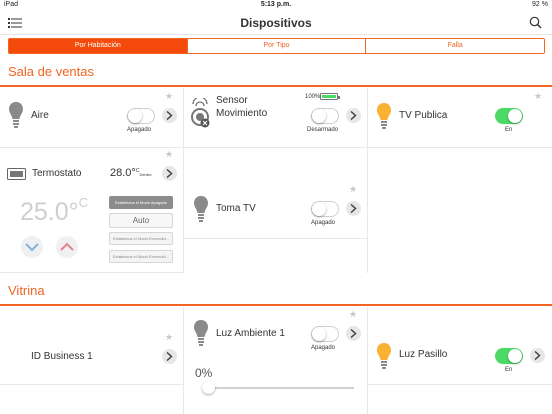  I want to click on device-name: Toma TV, so click(236, 208).